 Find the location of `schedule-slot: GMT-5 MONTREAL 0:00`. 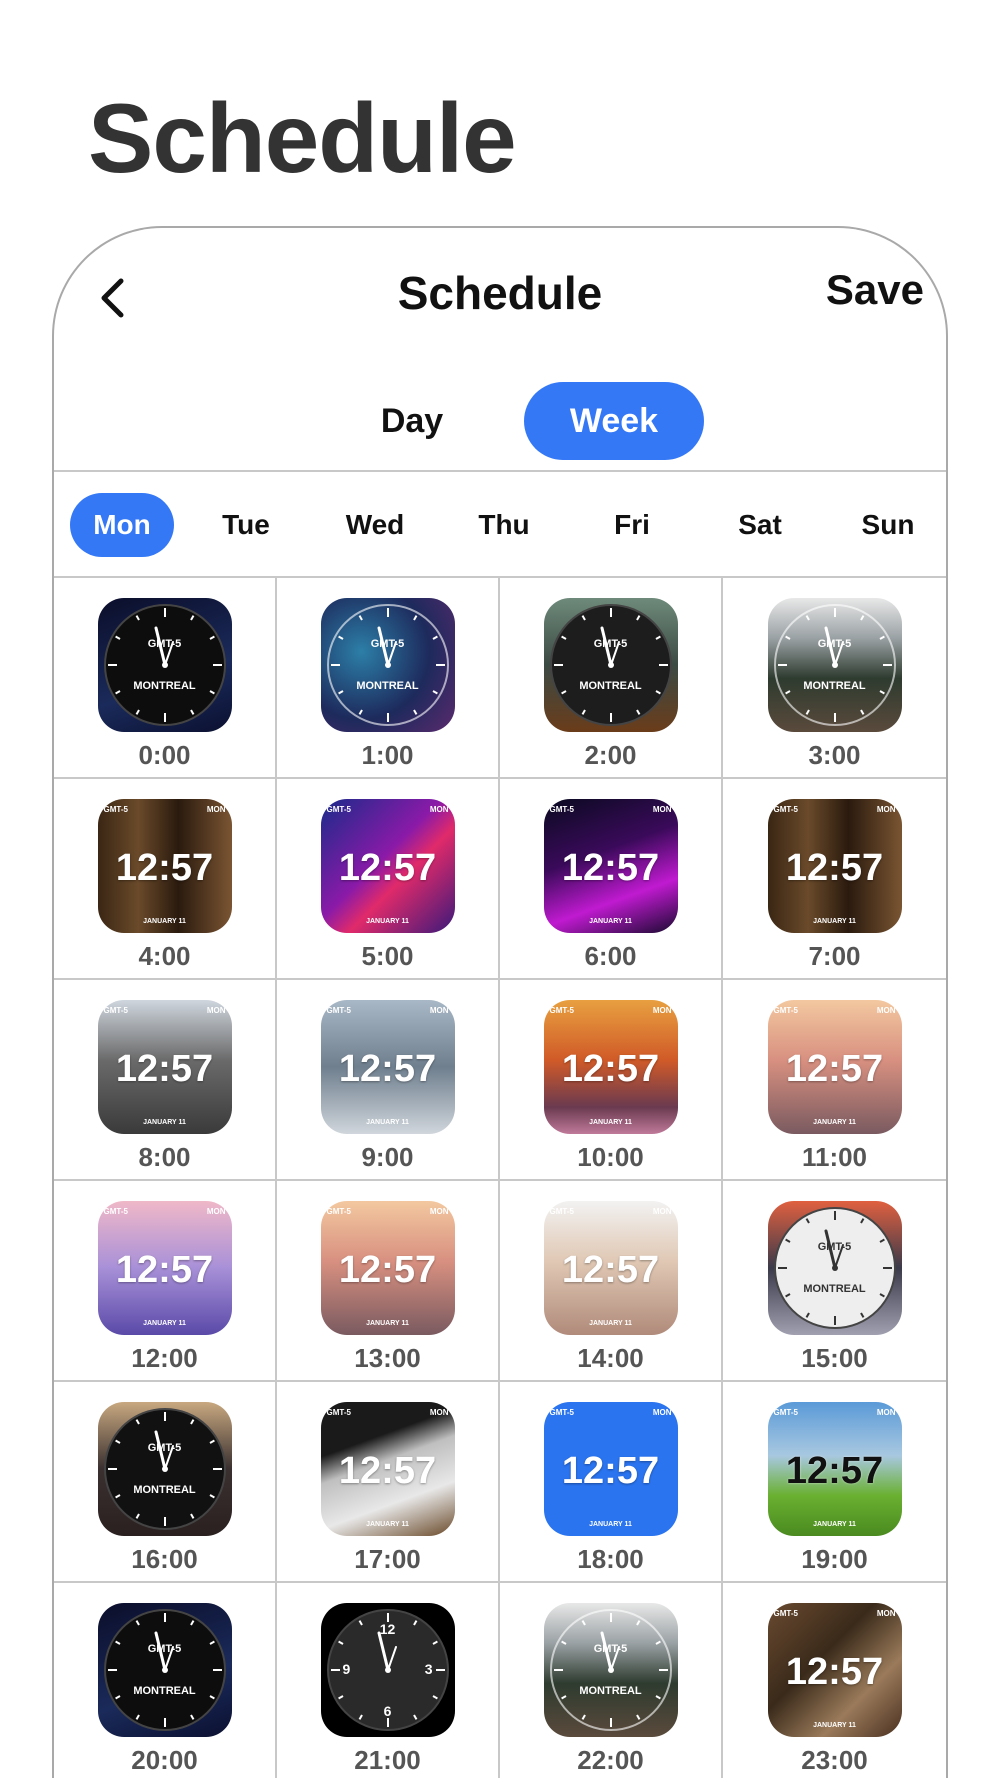

schedule-slot: GMT-5 MONTREAL 0:00 is located at coordinates (165, 678).